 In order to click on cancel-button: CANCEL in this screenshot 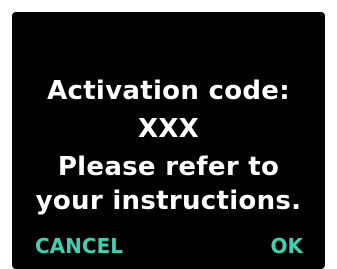, I will do `click(79, 246)`.